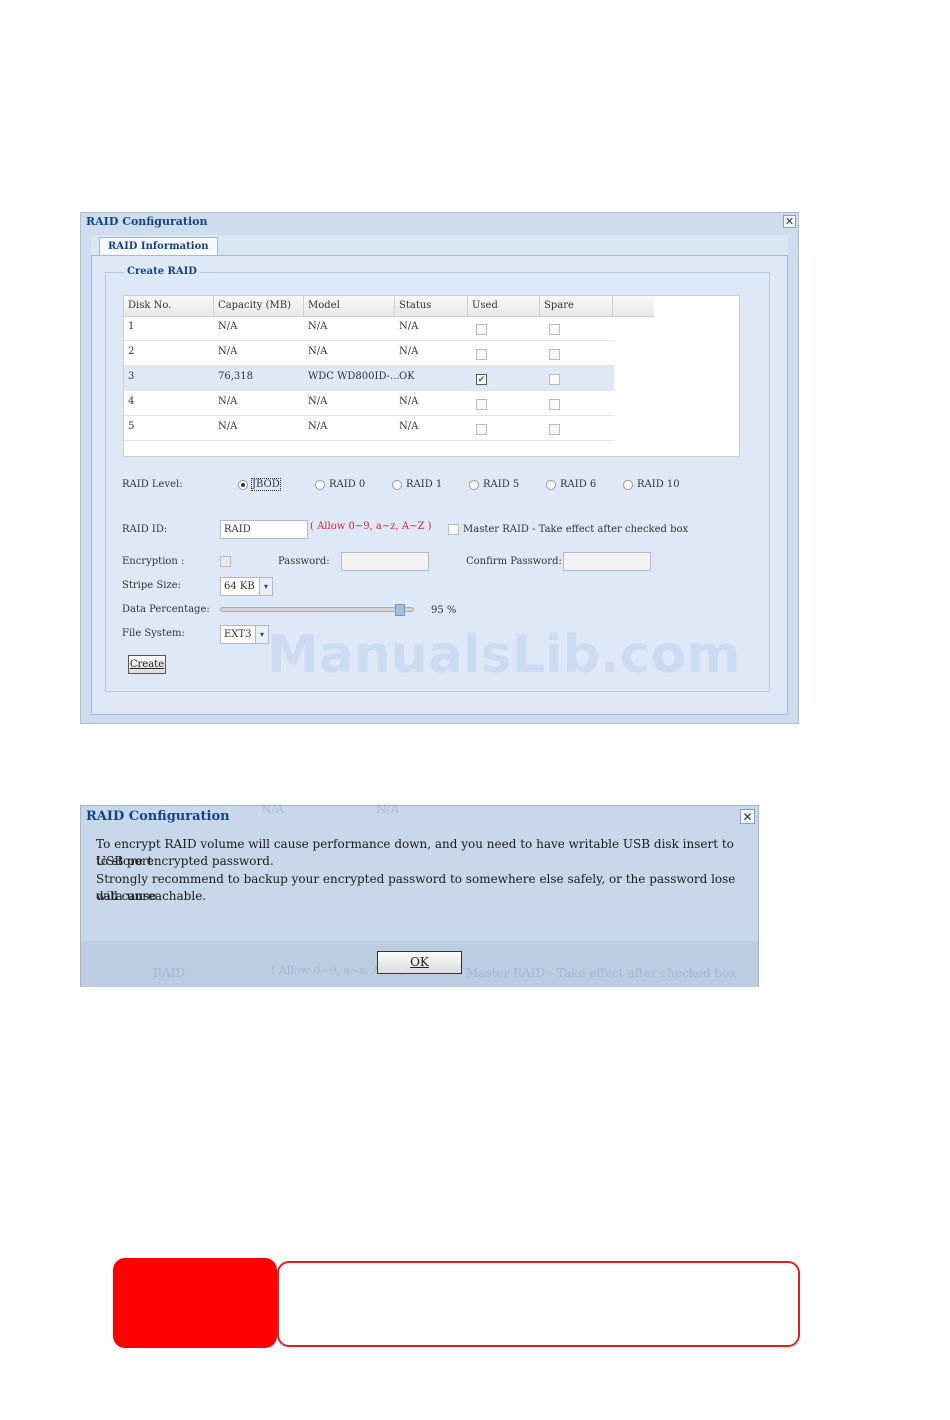  What do you see at coordinates (369, 328) in the screenshot?
I see `table-row: 1 N/A N/A N/A` at bounding box center [369, 328].